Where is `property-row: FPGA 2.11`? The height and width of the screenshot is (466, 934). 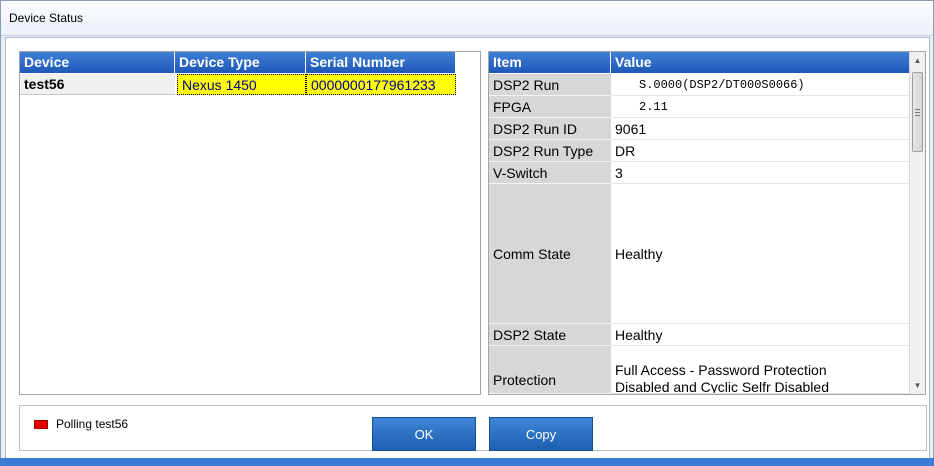
property-row: FPGA 2.11 is located at coordinates (699, 107).